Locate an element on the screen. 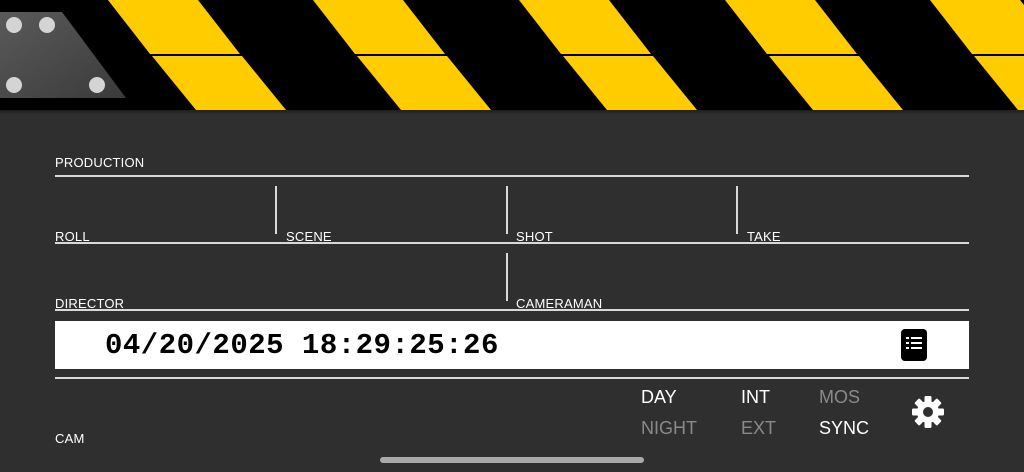  timecode-bar: 04/20/2025 18:29:25:26 is located at coordinates (512, 345).